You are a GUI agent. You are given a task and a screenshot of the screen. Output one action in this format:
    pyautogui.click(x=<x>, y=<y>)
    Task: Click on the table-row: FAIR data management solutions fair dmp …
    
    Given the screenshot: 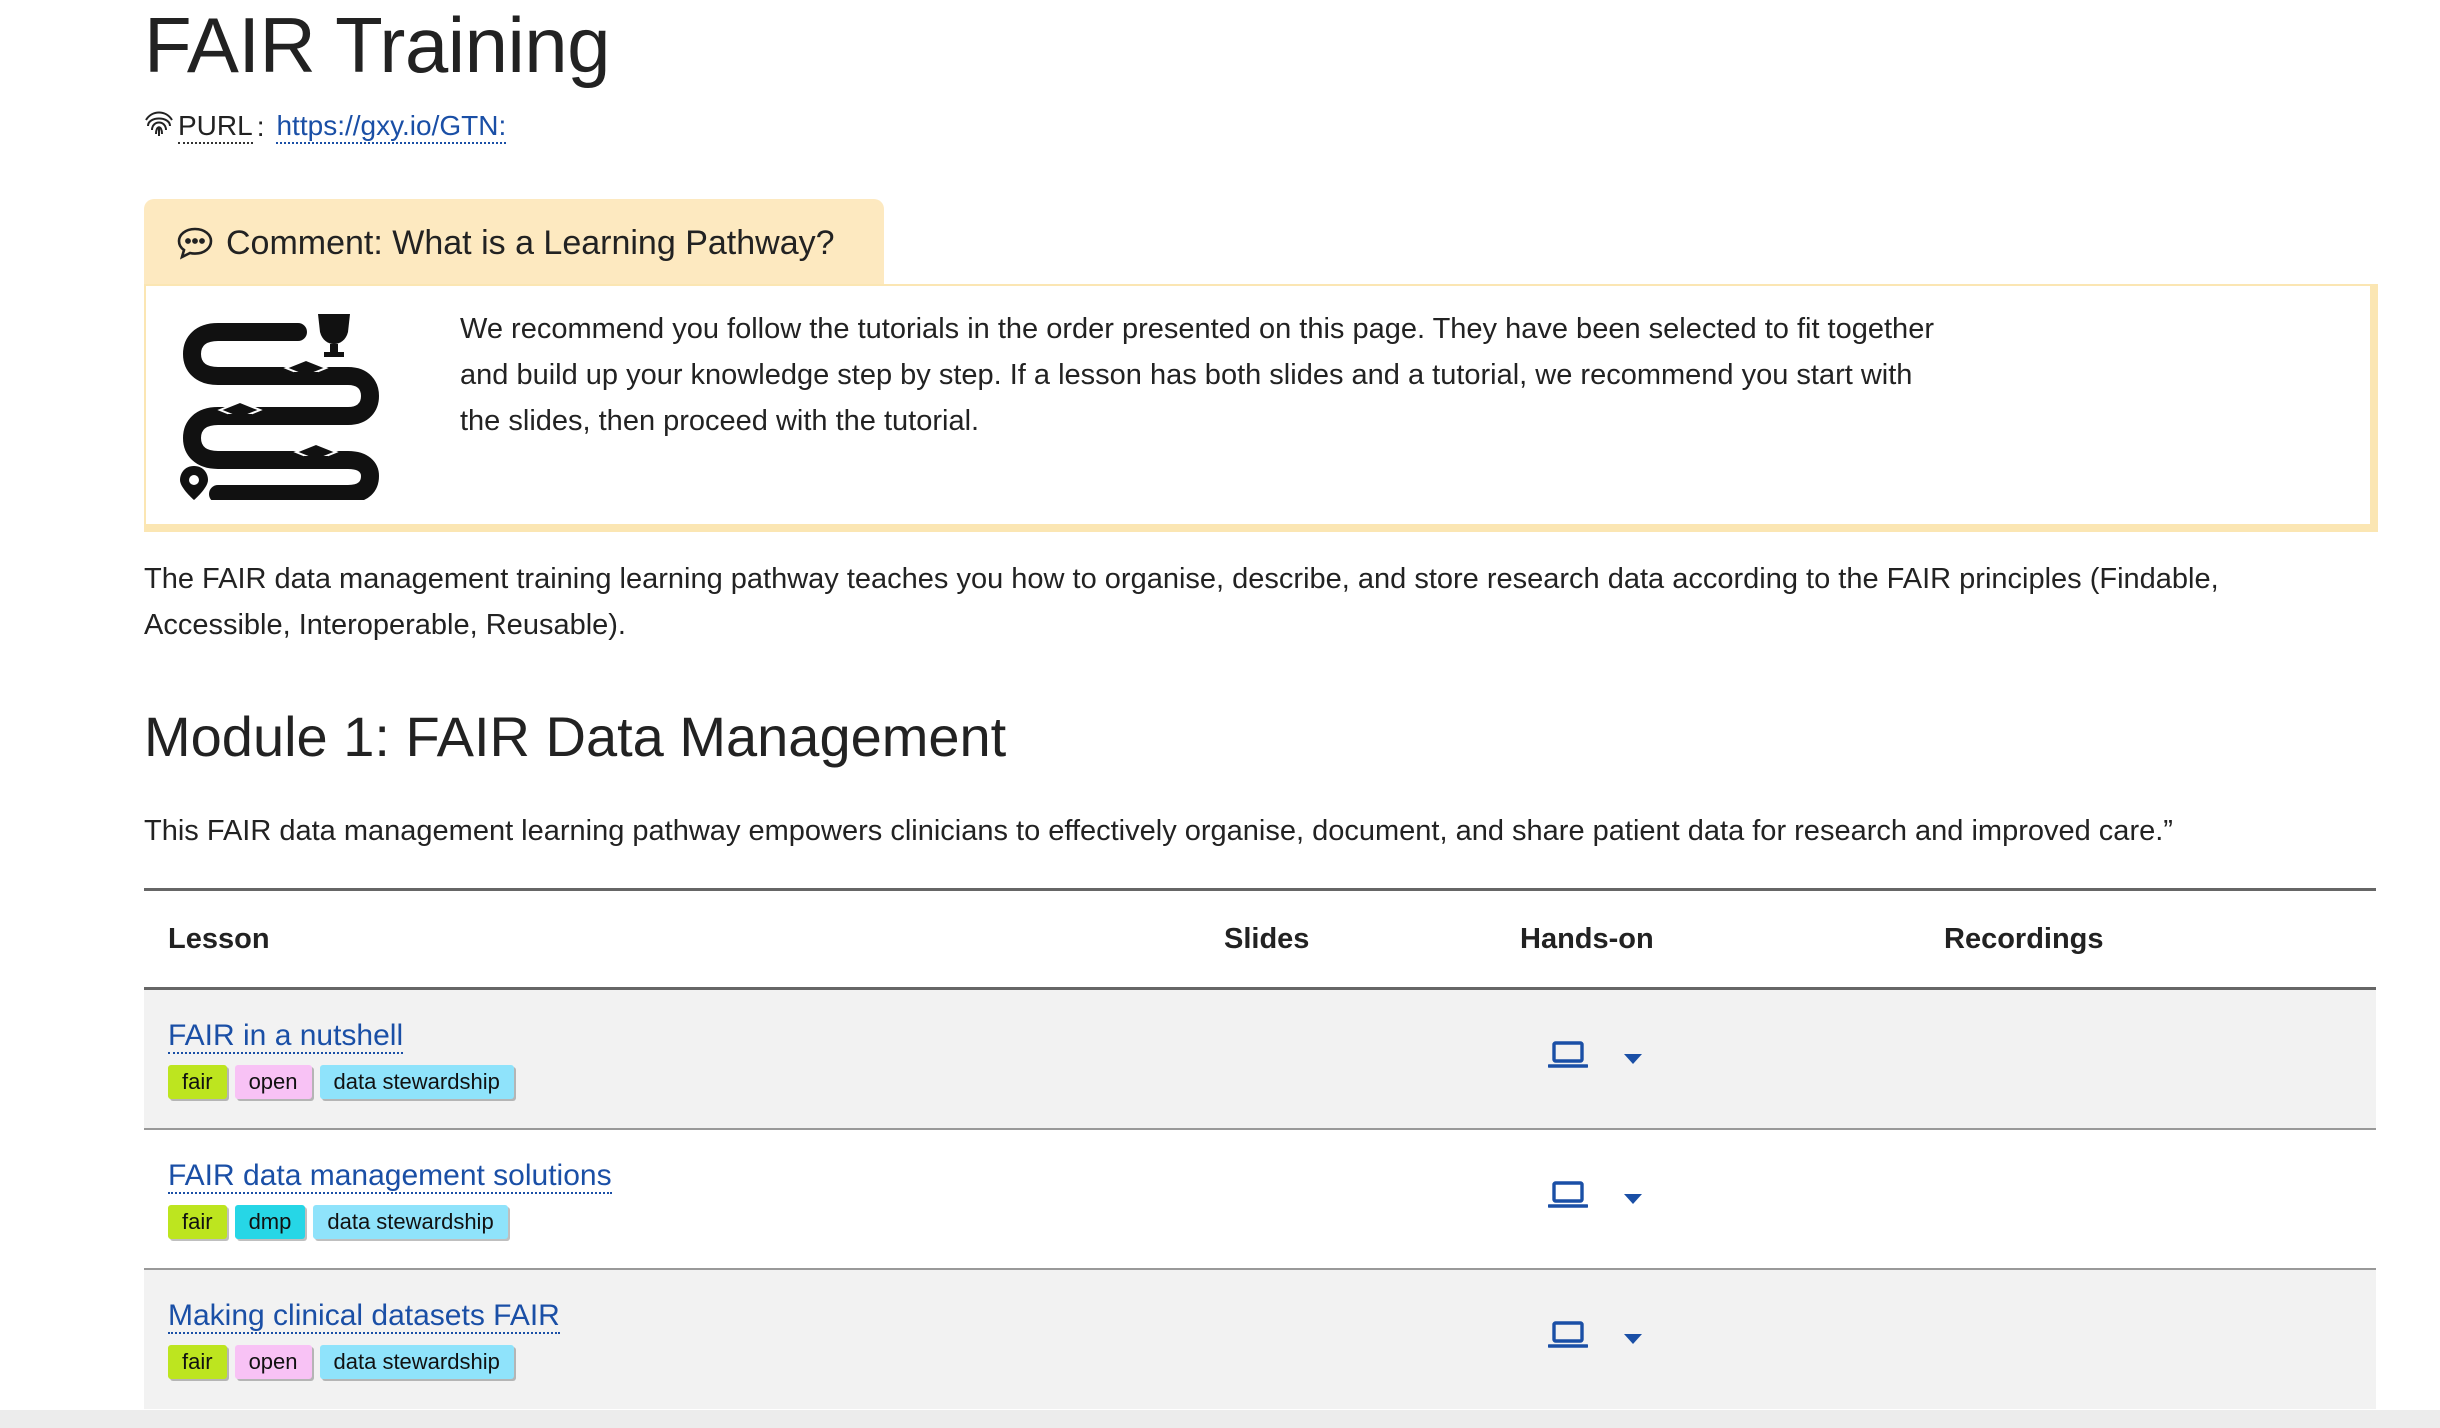 What is the action you would take?
    pyautogui.click(x=1260, y=1199)
    